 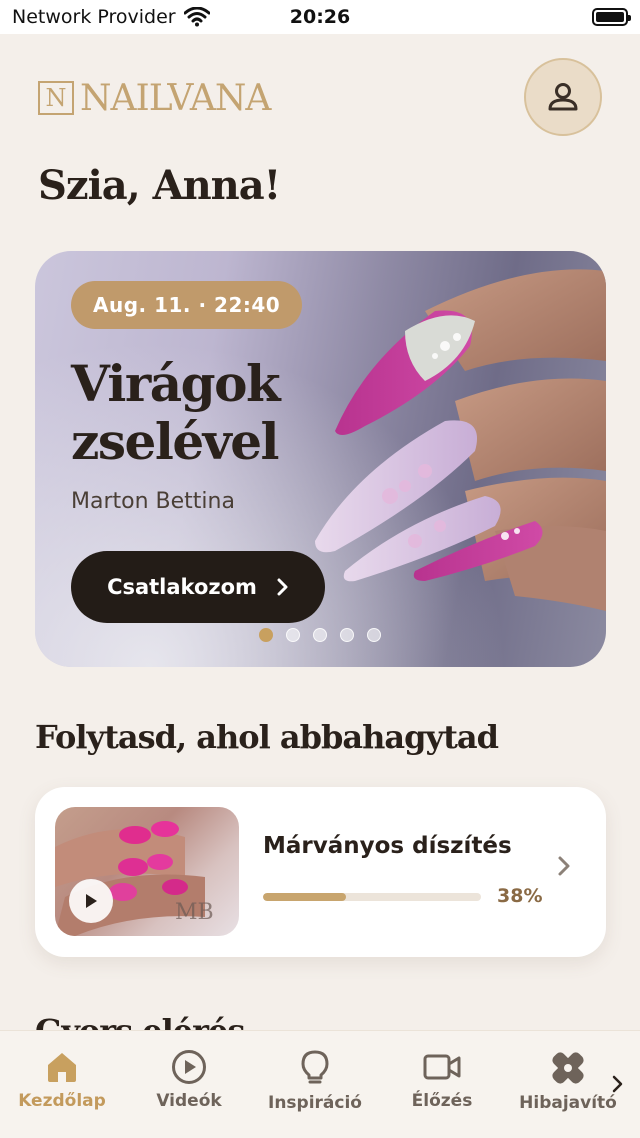 What do you see at coordinates (94, 17) in the screenshot?
I see `carrier-label: Network Provider` at bounding box center [94, 17].